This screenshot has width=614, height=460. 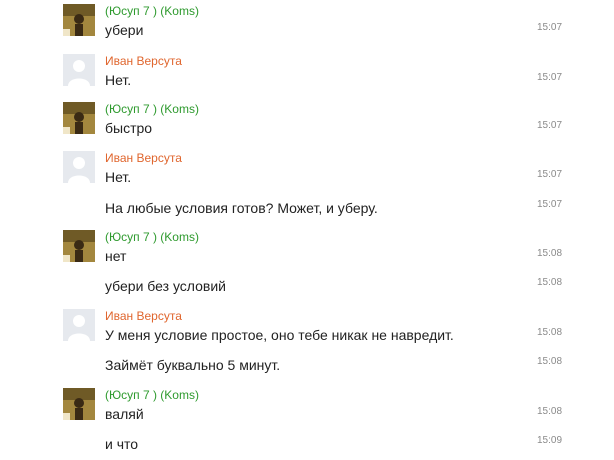 What do you see at coordinates (122, 444) in the screenshot?
I see `message-text: и что` at bounding box center [122, 444].